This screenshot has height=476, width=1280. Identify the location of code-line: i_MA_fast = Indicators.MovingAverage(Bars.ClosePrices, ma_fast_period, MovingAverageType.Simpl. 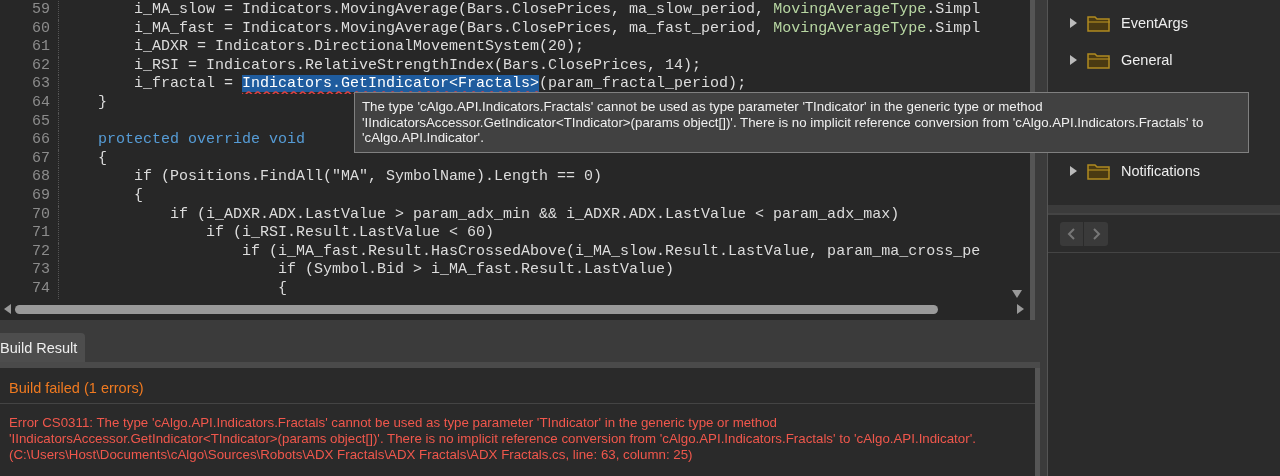
(557, 29).